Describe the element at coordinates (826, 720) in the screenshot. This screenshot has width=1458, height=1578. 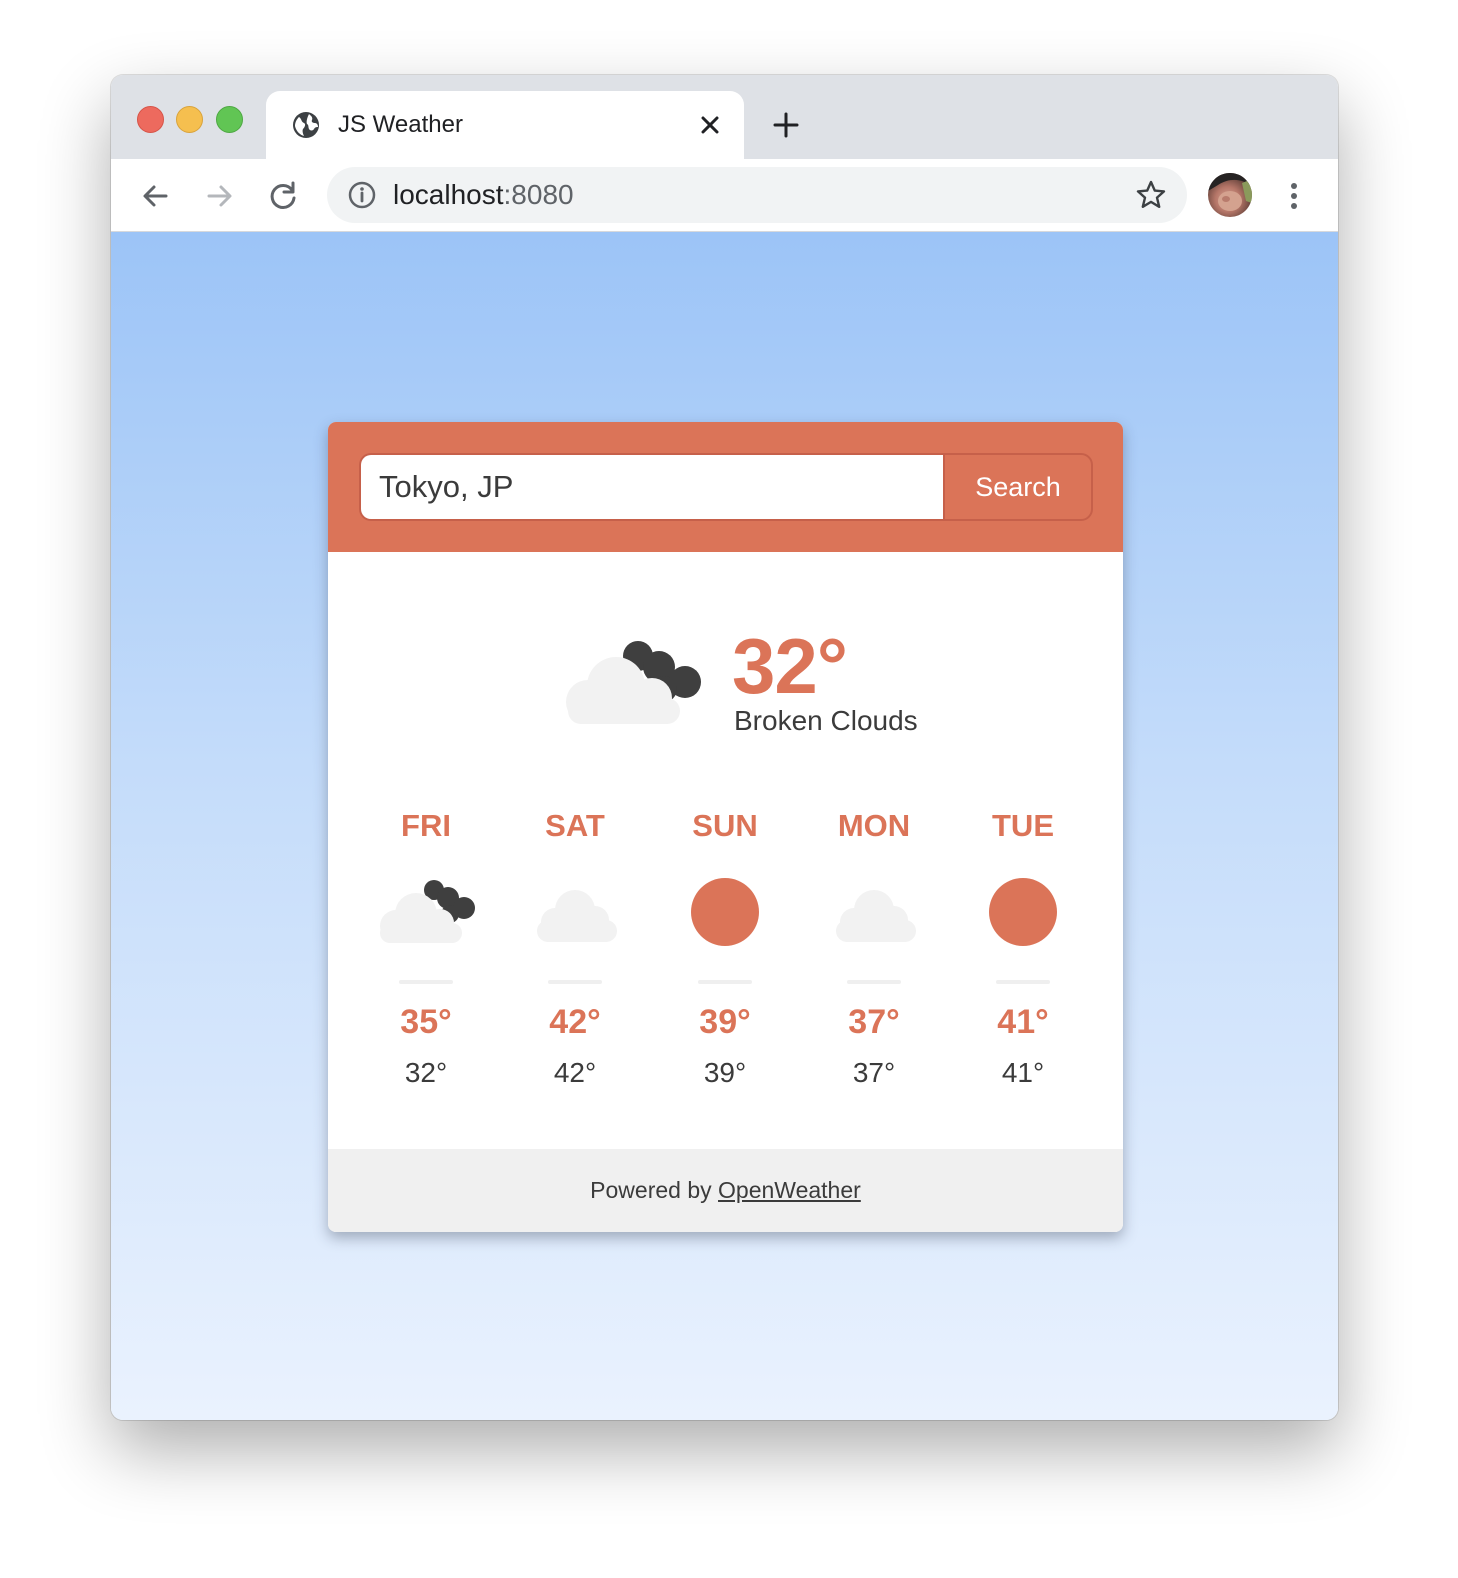
I see `current-description: Broken Clouds` at that location.